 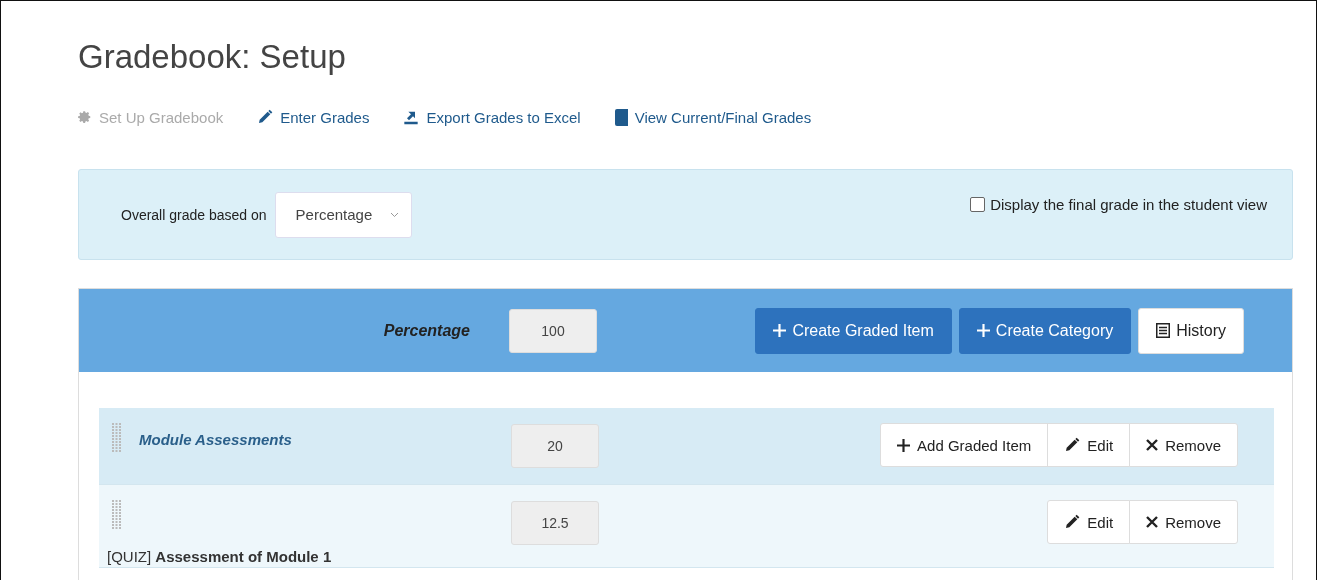 I want to click on header-button: History, so click(x=1191, y=330).